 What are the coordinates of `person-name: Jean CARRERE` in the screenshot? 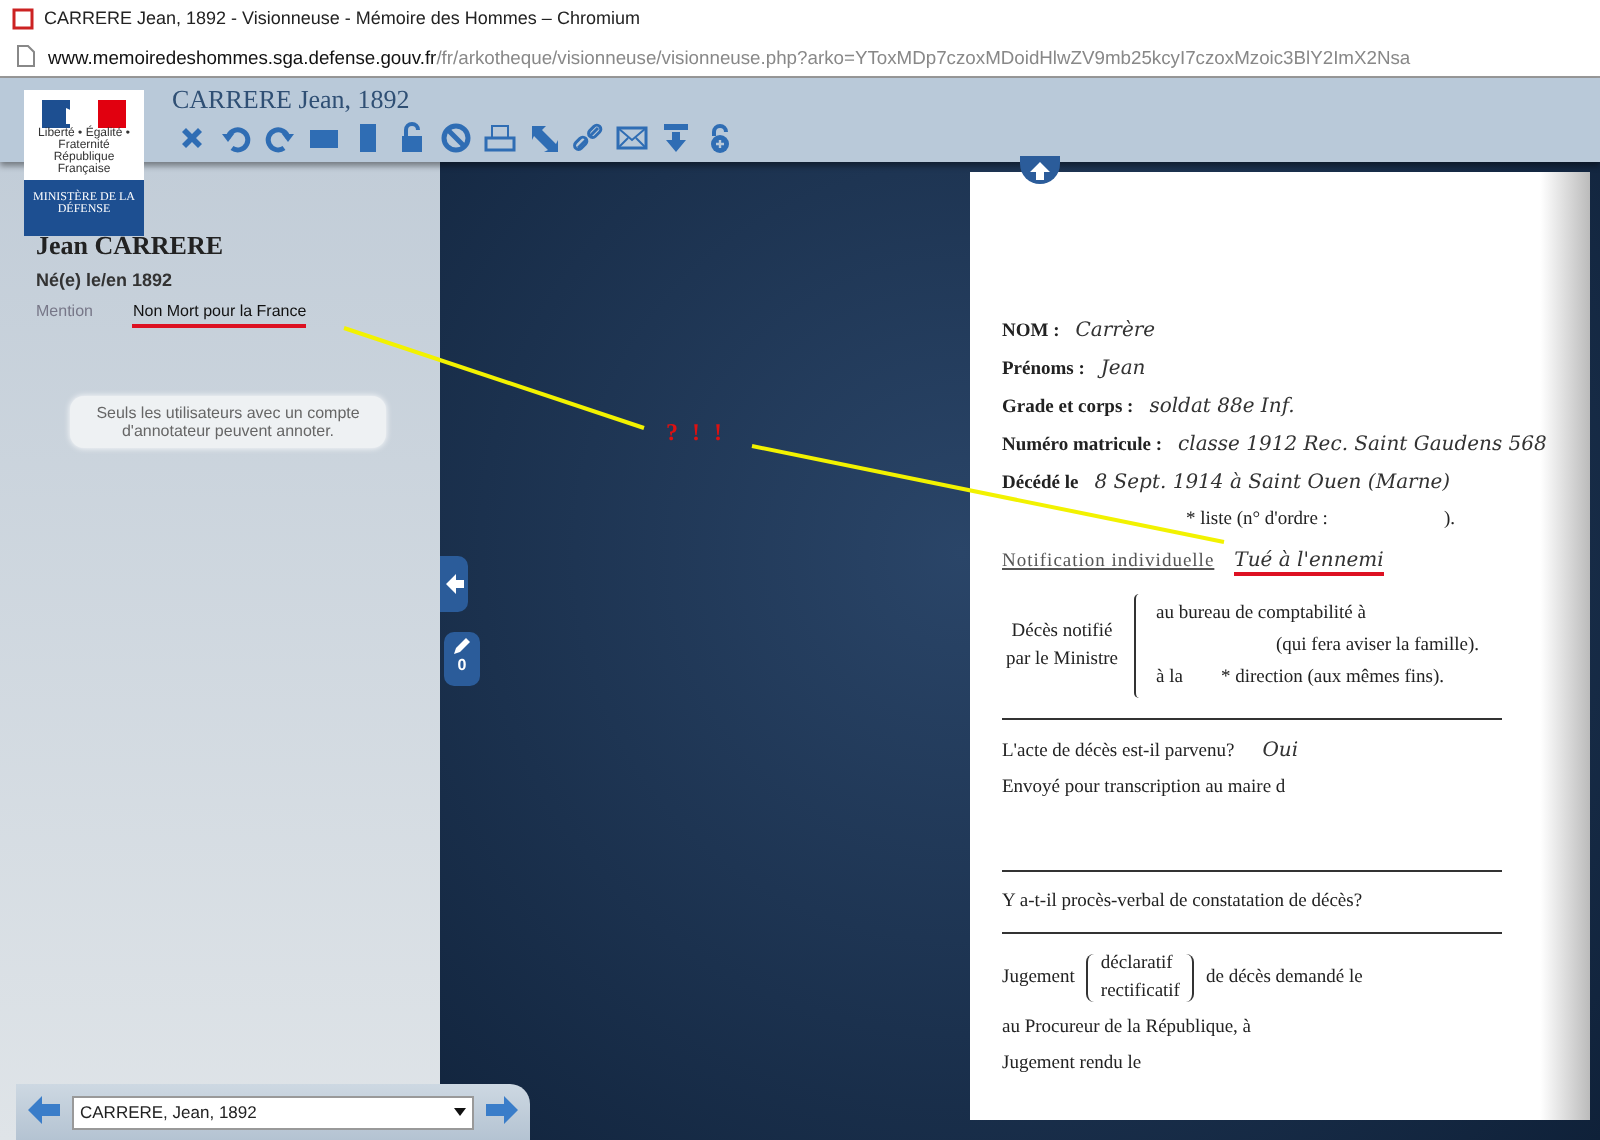 It's located at (131, 246).